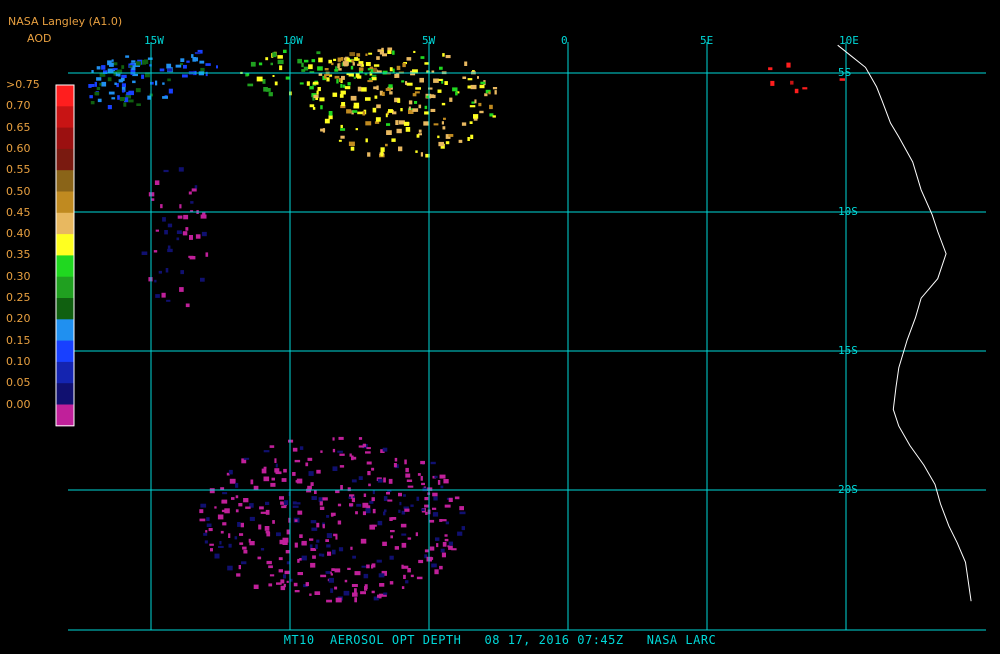 The height and width of the screenshot is (654, 1000). Describe the element at coordinates (293, 40) in the screenshot. I see `lon-label: 10W` at that location.